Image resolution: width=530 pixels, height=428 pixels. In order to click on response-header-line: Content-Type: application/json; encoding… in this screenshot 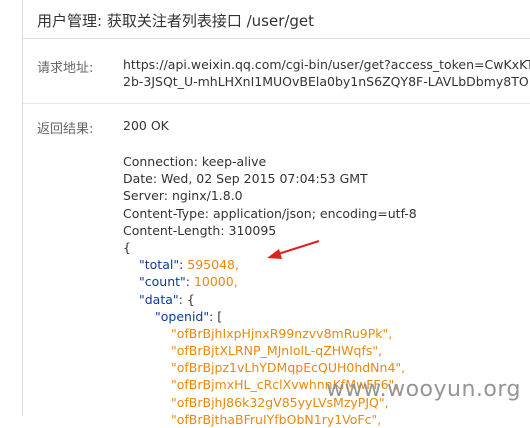, I will do `click(270, 213)`.